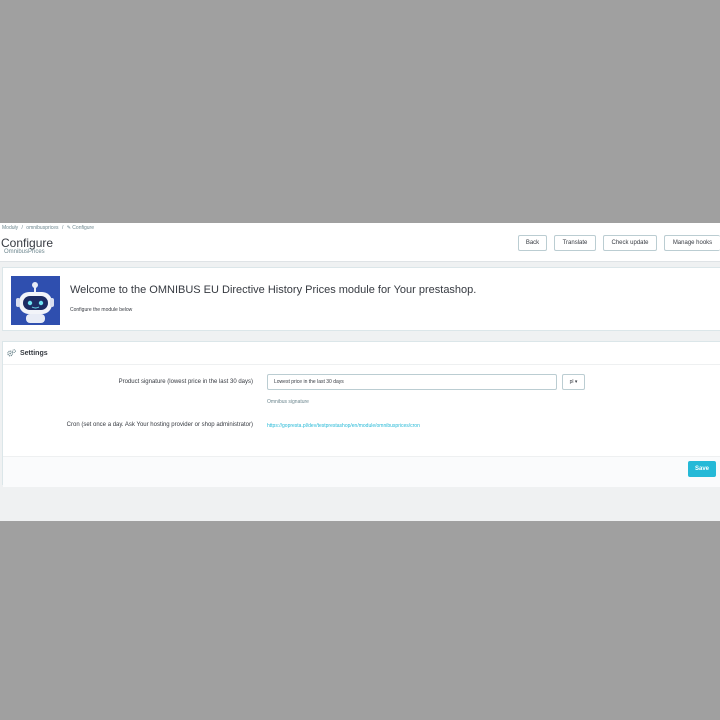 This screenshot has height=720, width=720. Describe the element at coordinates (101, 310) in the screenshot. I see `welcome-subtitle: Configure the module below` at that location.